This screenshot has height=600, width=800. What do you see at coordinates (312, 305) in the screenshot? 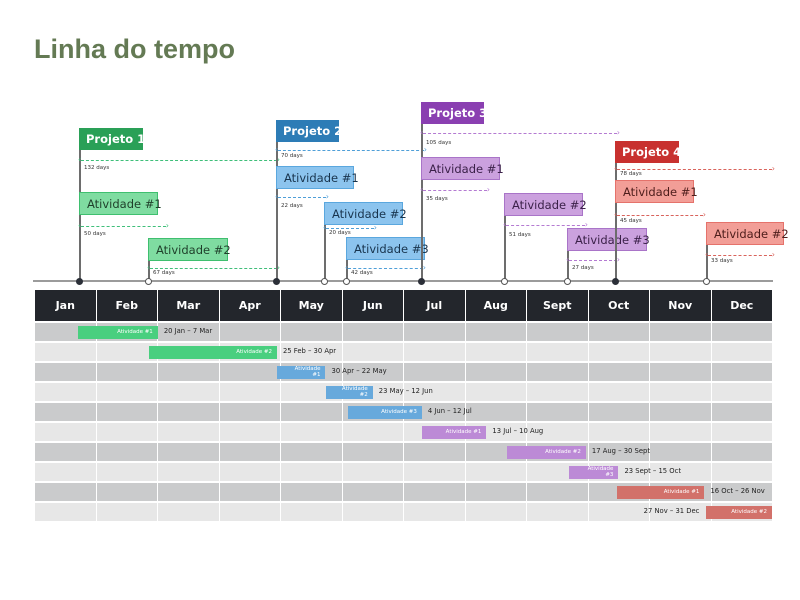
I see `month-header-may: May` at bounding box center [312, 305].